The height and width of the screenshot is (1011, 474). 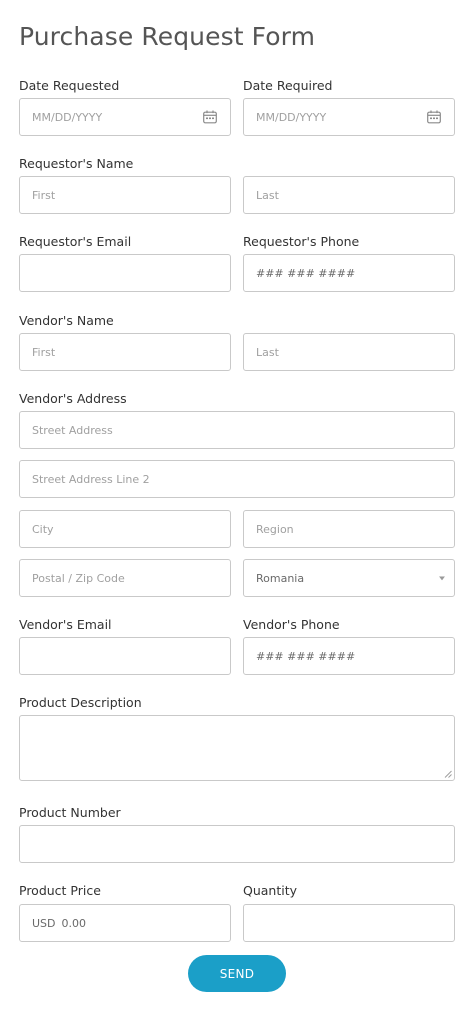 I want to click on quantity-input, so click(x=349, y=923).